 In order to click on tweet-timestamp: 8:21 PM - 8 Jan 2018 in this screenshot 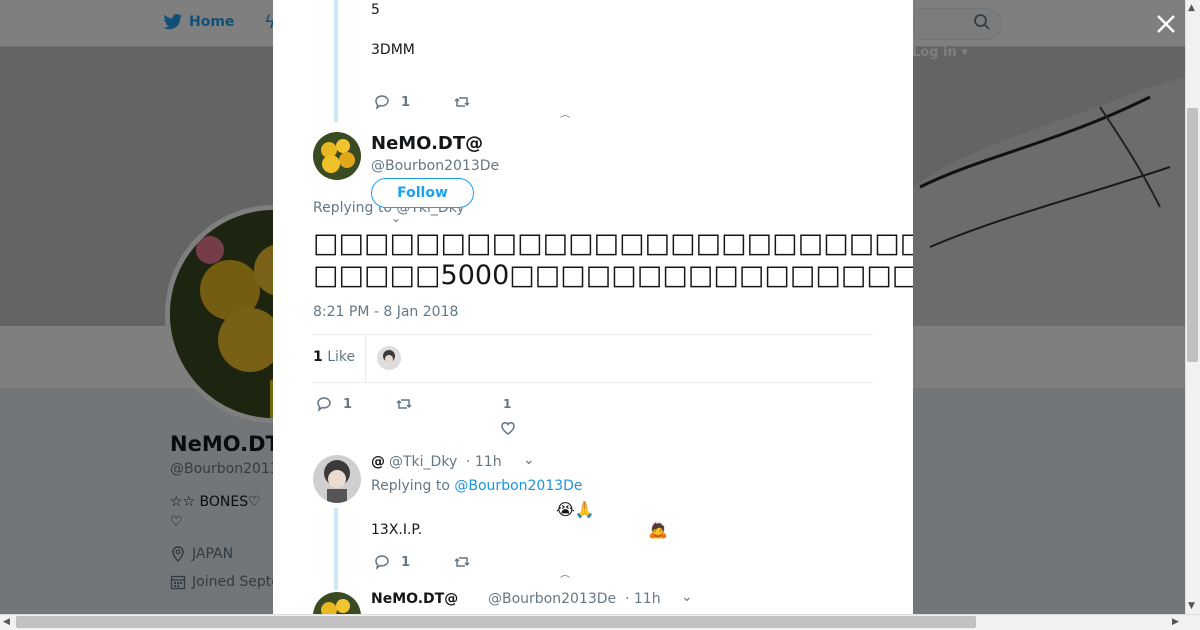, I will do `click(385, 312)`.